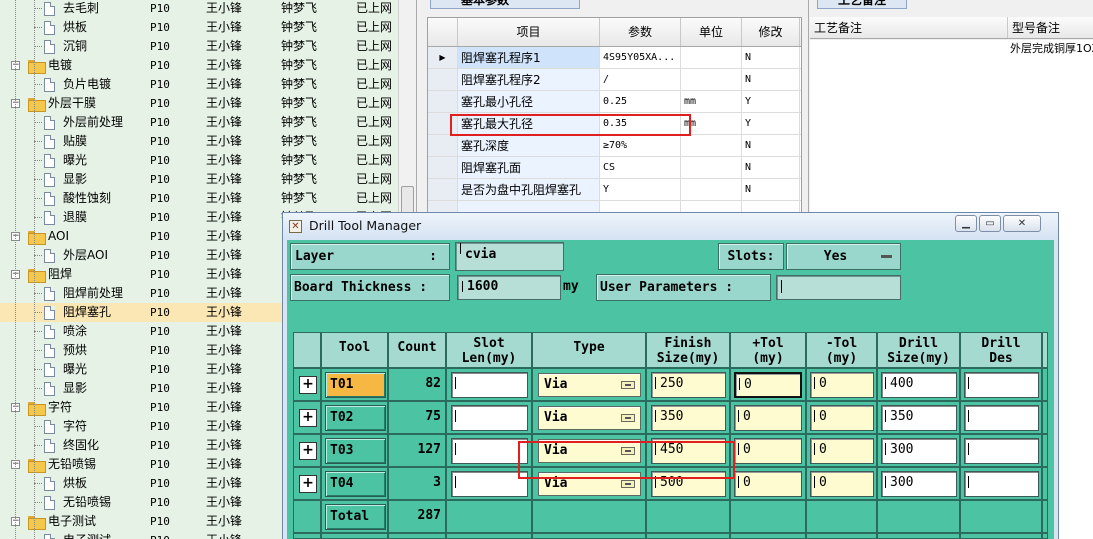  Describe the element at coordinates (640, 167) in the screenshot. I see `parameter-value: CS` at that location.